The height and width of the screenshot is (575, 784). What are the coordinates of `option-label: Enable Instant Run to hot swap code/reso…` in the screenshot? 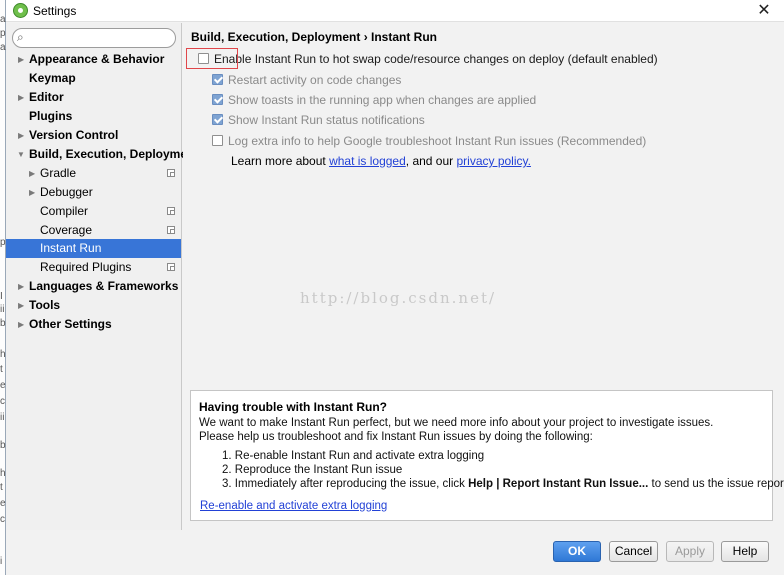 It's located at (436, 59).